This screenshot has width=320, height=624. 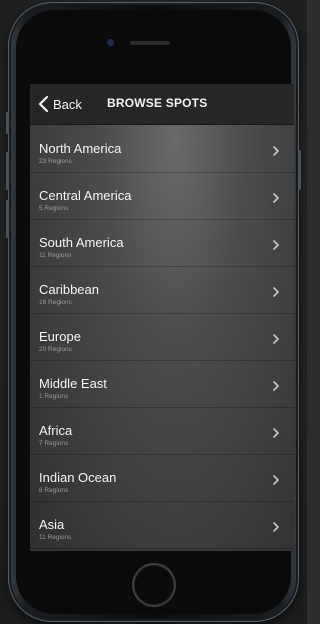 I want to click on earpiece-speaker, so click(x=150, y=43).